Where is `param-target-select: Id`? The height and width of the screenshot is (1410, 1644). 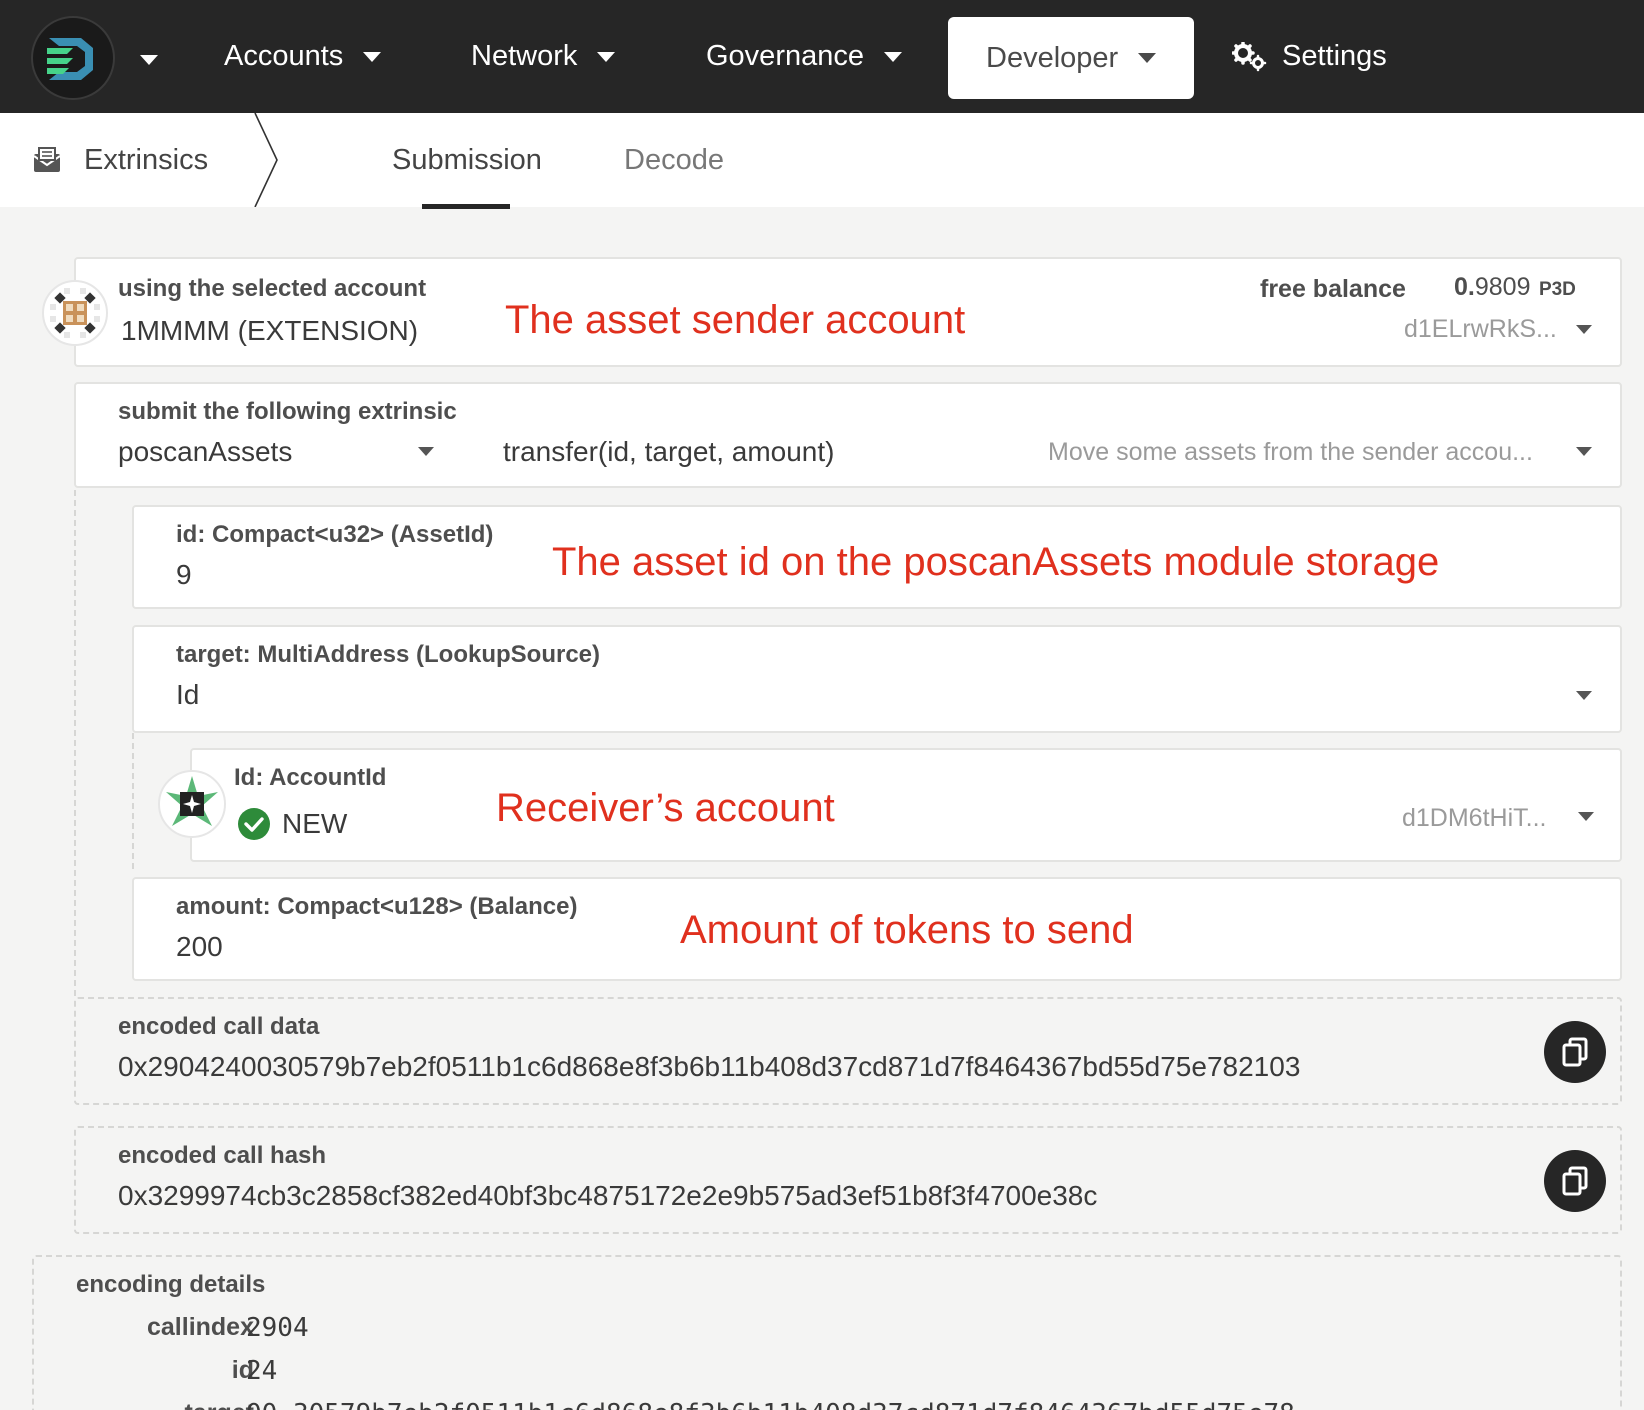
param-target-select: Id is located at coordinates (187, 695).